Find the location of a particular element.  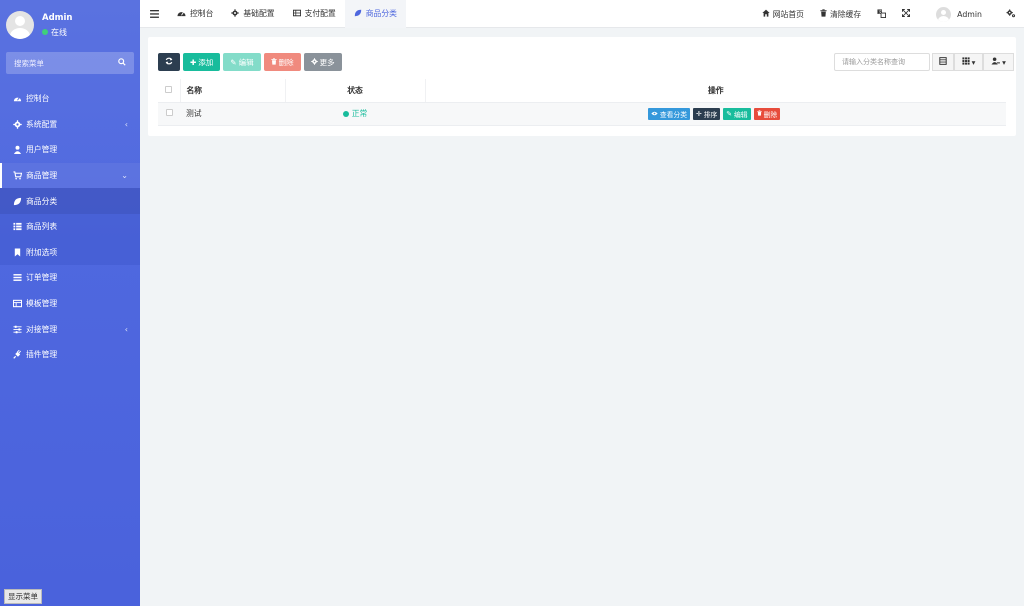

delete-label: 删除 is located at coordinates (286, 62).